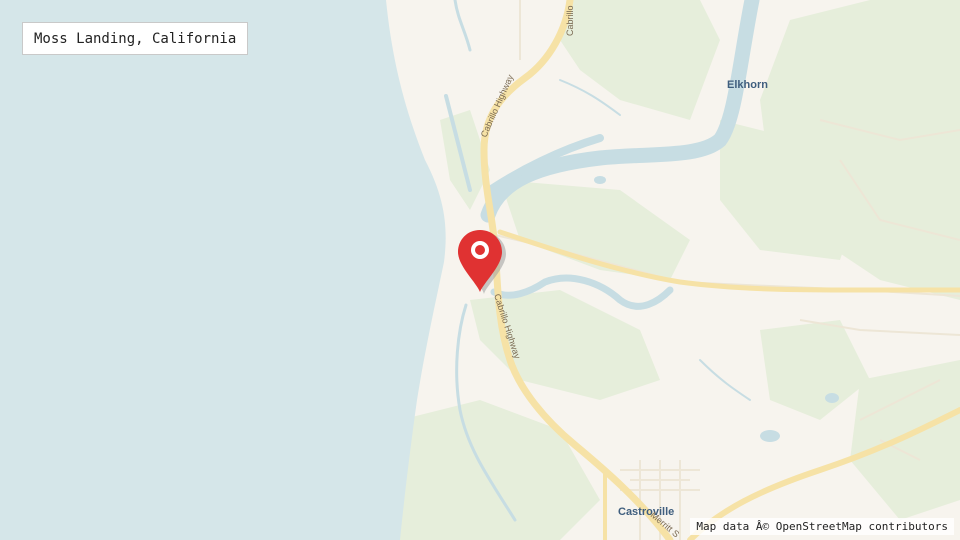  What do you see at coordinates (822, 526) in the screenshot?
I see `map-attribution: Map data Â© OpenStreetMap contributors` at bounding box center [822, 526].